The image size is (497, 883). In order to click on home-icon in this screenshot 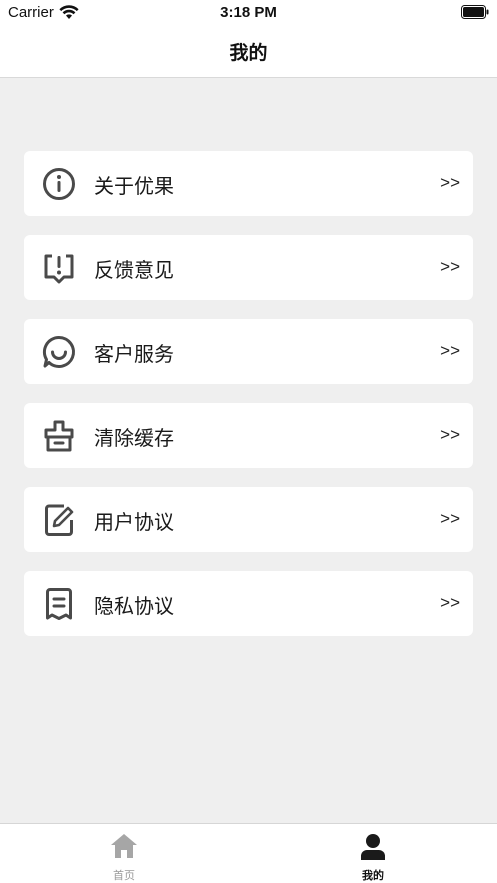, I will do `click(124, 846)`.